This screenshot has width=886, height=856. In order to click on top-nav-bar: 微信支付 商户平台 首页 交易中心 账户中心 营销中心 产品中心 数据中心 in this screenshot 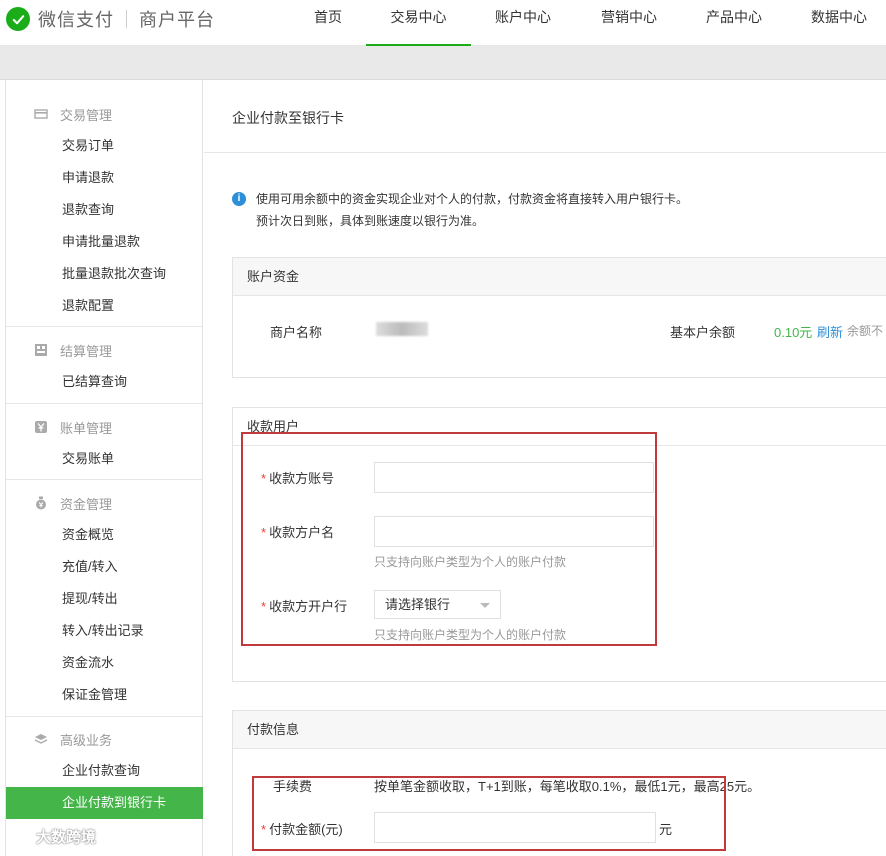, I will do `click(443, 23)`.